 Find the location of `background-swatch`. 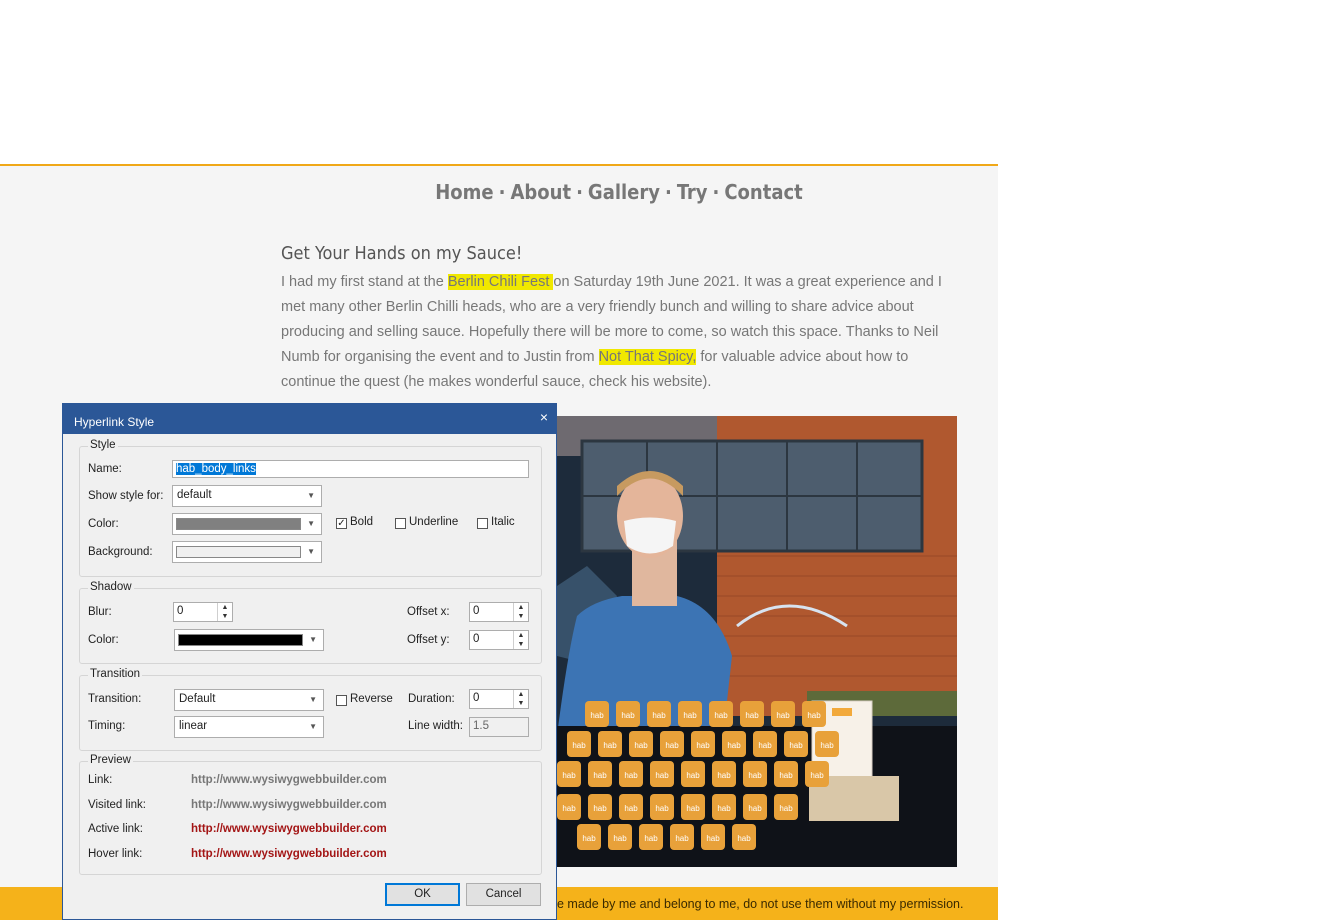

background-swatch is located at coordinates (238, 552).